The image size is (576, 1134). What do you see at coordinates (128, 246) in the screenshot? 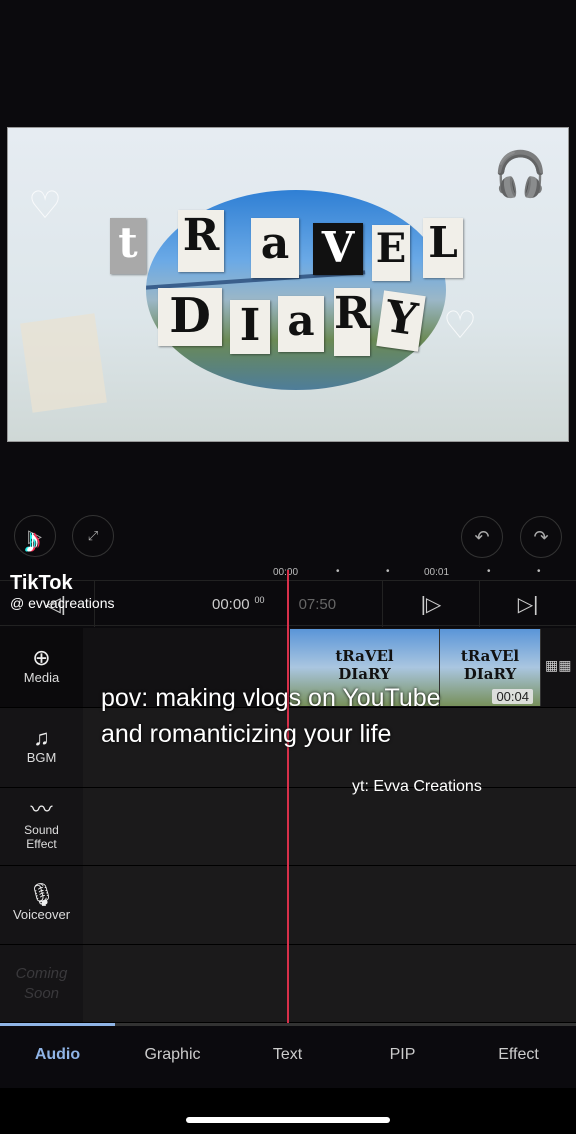
I see `title-letter: t` at bounding box center [128, 246].